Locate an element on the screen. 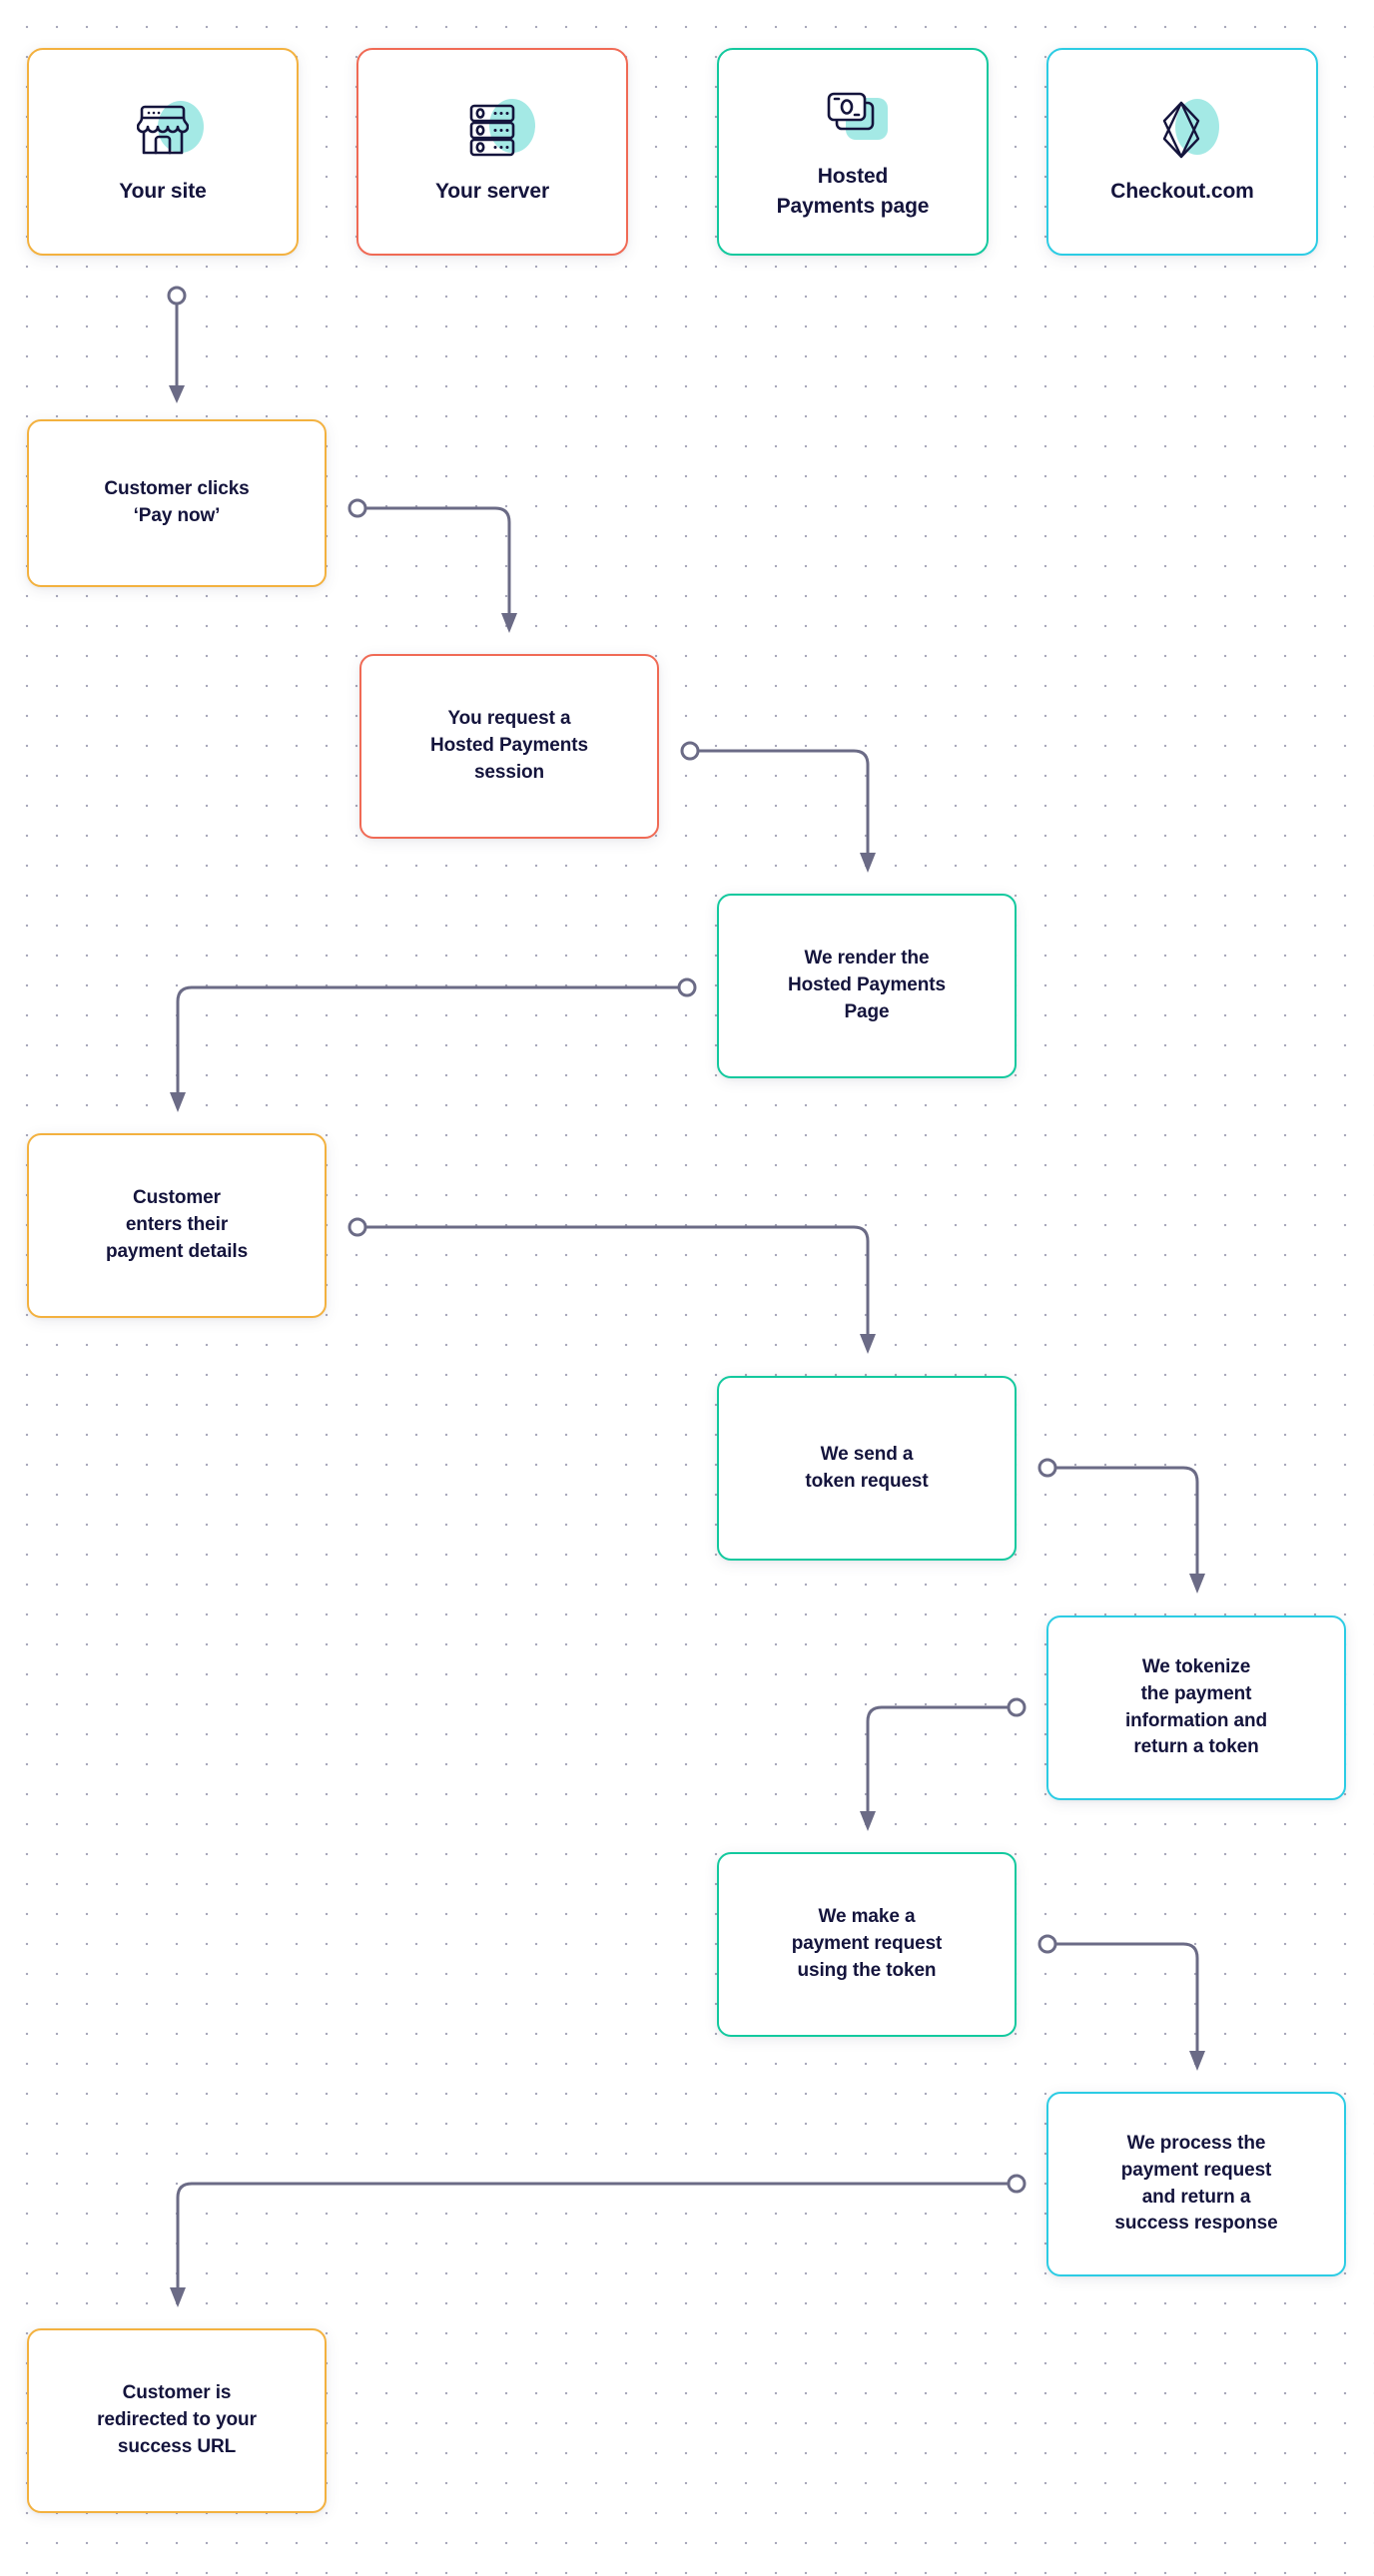  banknotes-icon is located at coordinates (854, 115).